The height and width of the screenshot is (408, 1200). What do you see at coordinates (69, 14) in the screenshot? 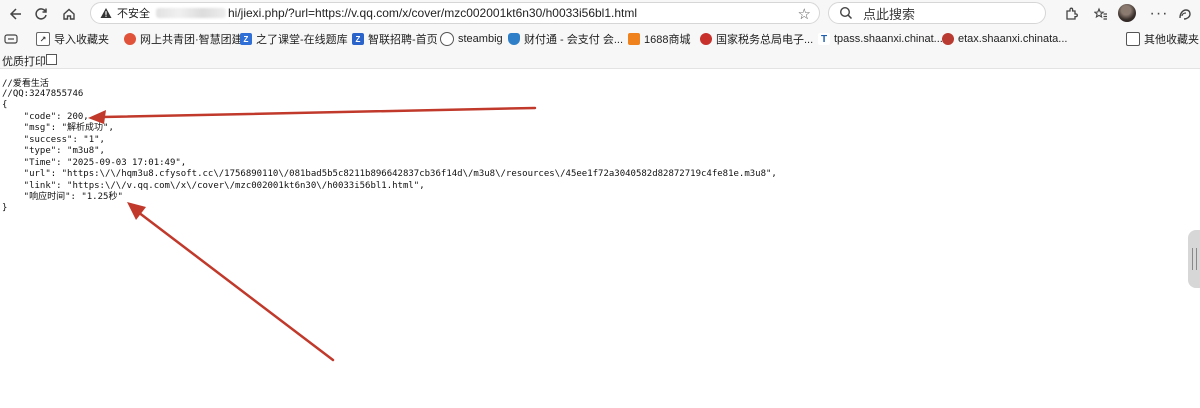
I see `home-icon` at bounding box center [69, 14].